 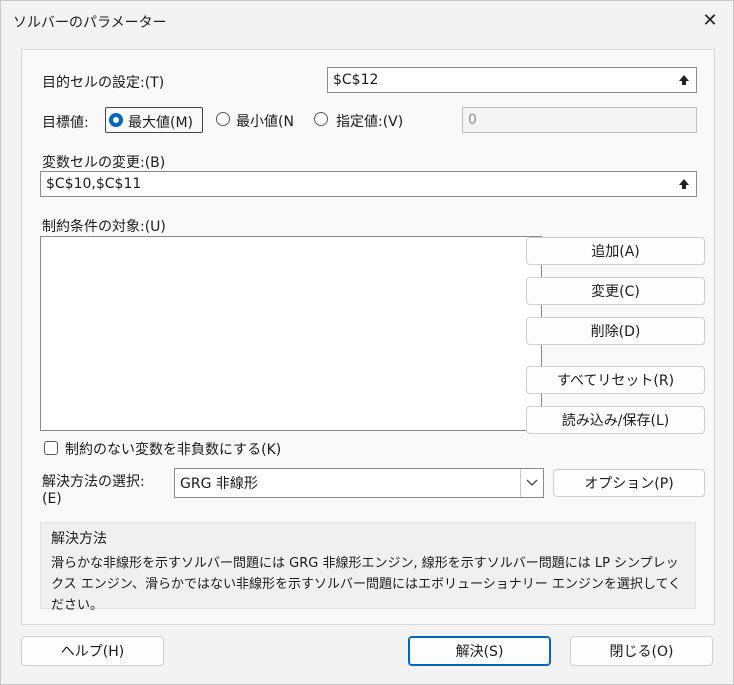 What do you see at coordinates (615, 291) in the screenshot?
I see `change-button: 変更(C)` at bounding box center [615, 291].